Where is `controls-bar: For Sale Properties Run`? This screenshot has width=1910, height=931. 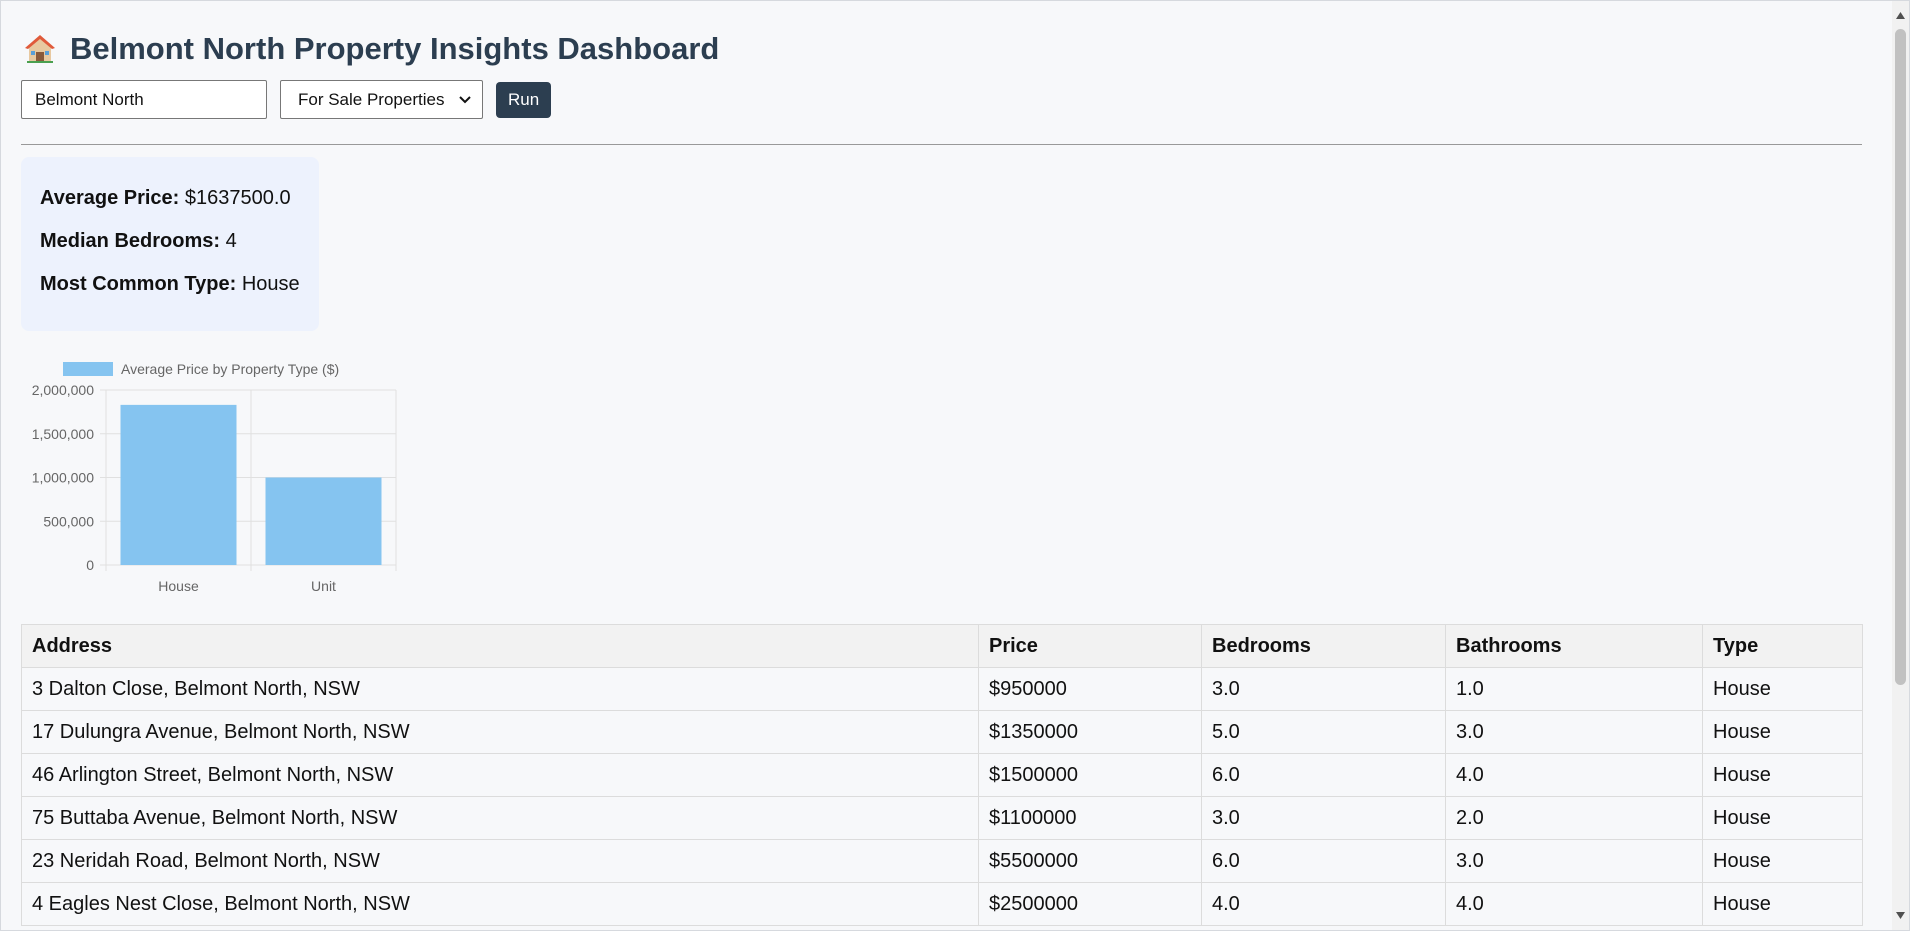
controls-bar: For Sale Properties Run is located at coordinates (286, 99).